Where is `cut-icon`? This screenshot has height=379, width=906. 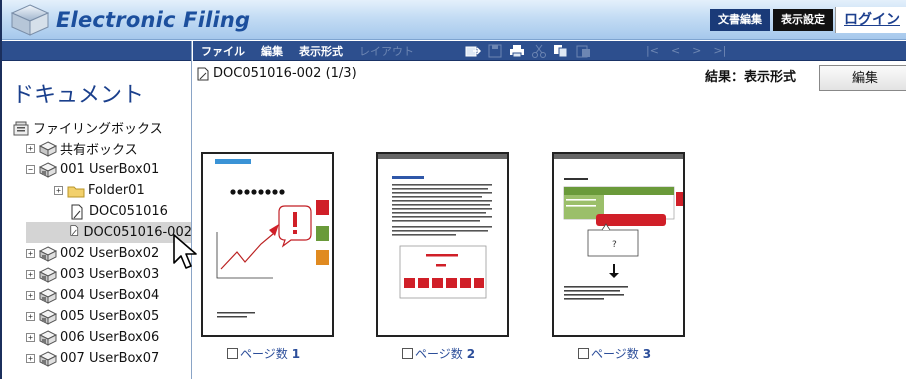 cut-icon is located at coordinates (539, 51).